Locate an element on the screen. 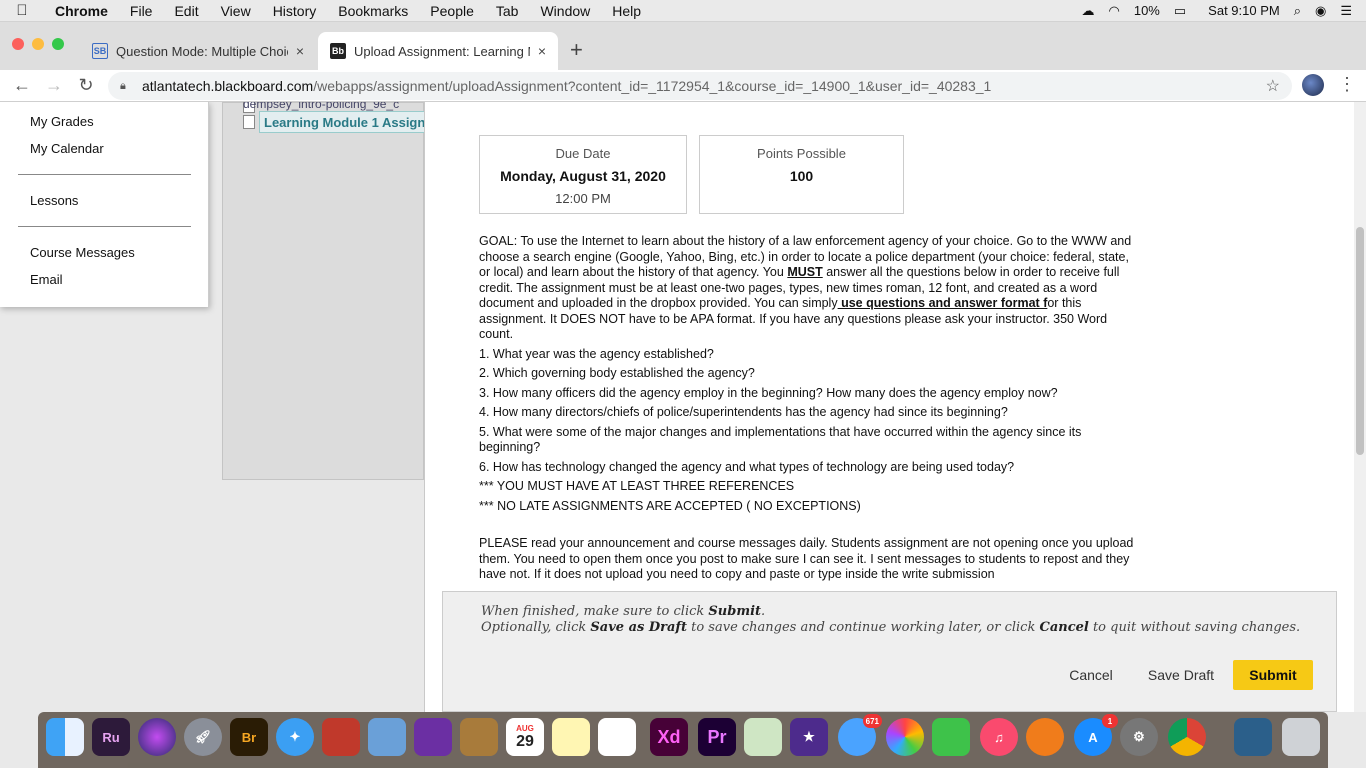 The height and width of the screenshot is (768, 1366). photos-icon is located at coordinates (905, 737).